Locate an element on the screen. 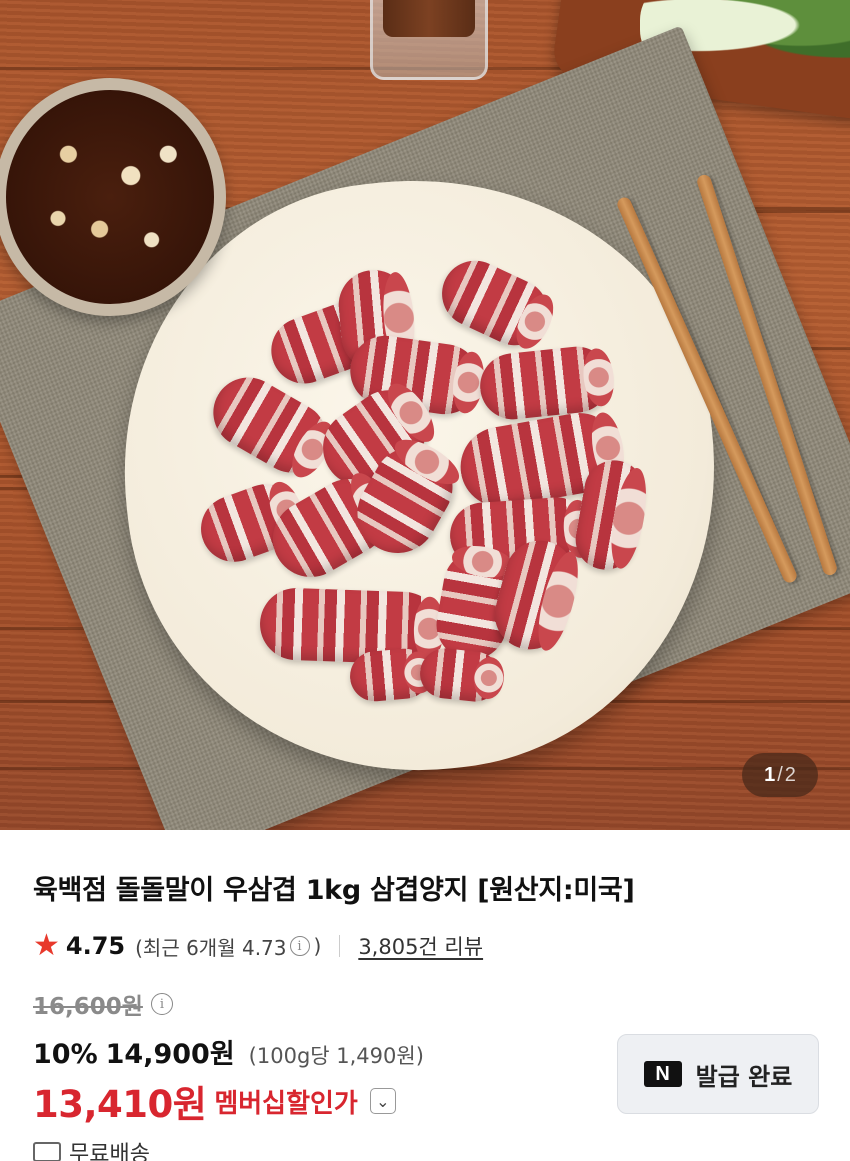 The width and height of the screenshot is (850, 1161). chevron-down-icon: ⌄ is located at coordinates (382, 1101).